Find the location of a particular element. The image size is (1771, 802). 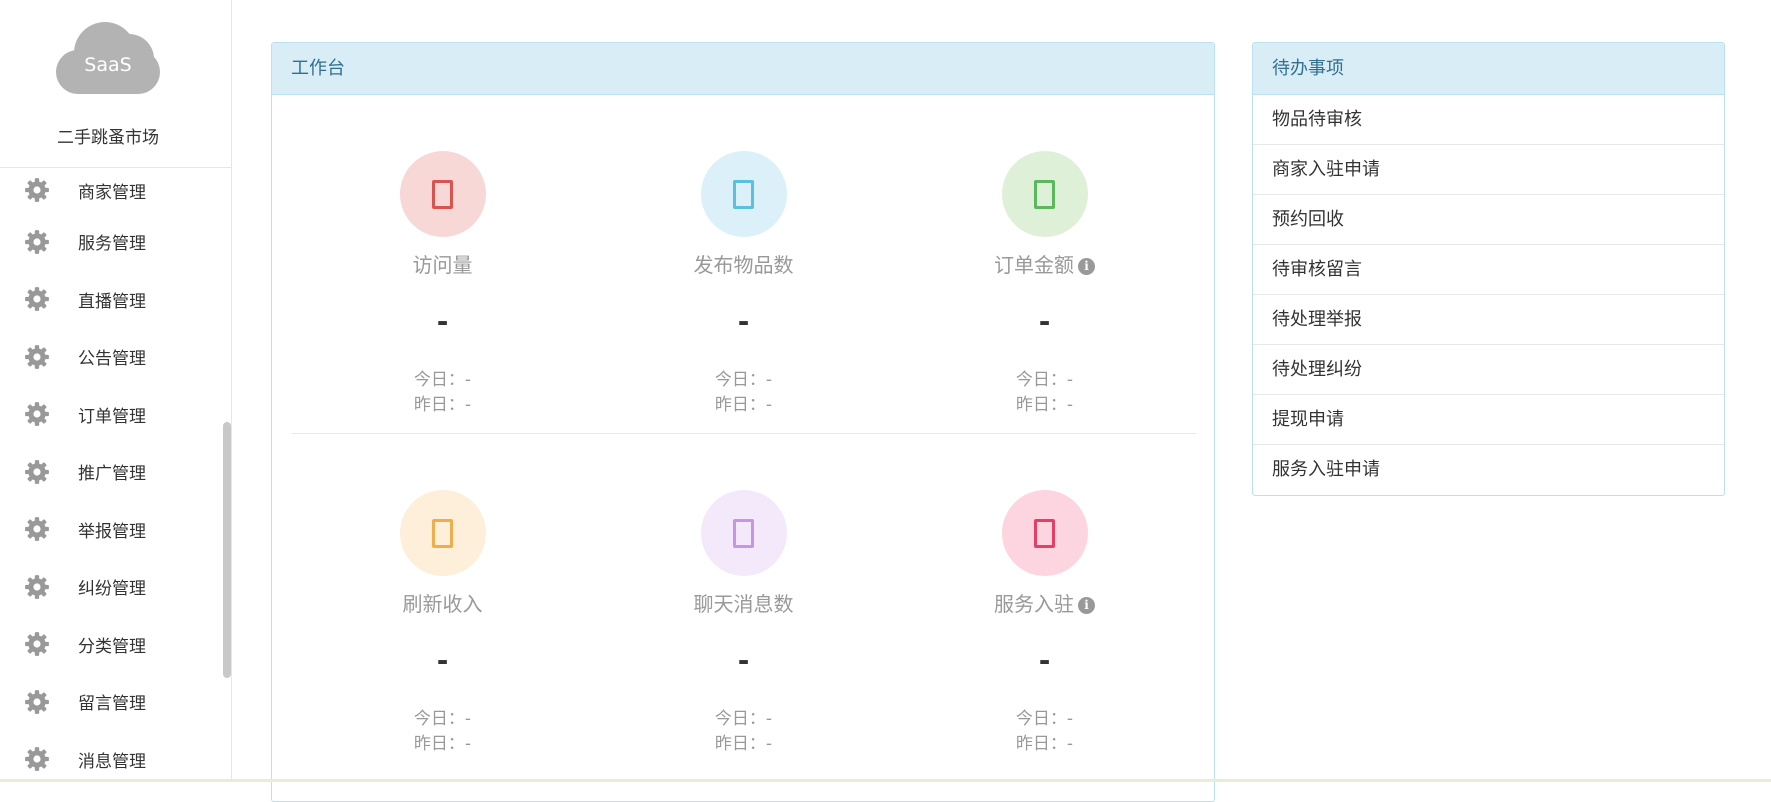

todo-item: 物品待审核 is located at coordinates (1488, 120).